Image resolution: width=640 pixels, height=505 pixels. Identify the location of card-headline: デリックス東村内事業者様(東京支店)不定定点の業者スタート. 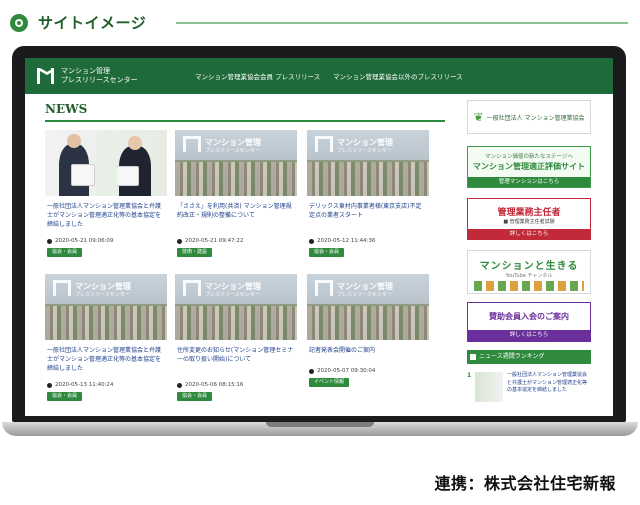
(365, 211).